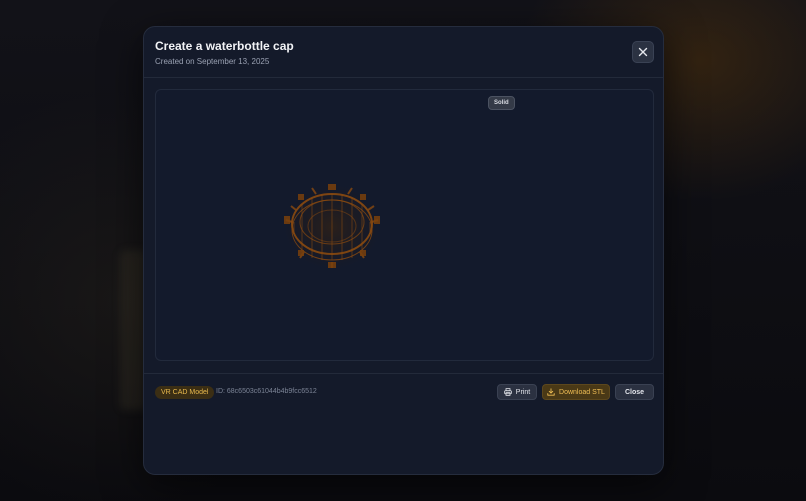 This screenshot has width=806, height=501. What do you see at coordinates (508, 392) in the screenshot?
I see `printer-icon` at bounding box center [508, 392].